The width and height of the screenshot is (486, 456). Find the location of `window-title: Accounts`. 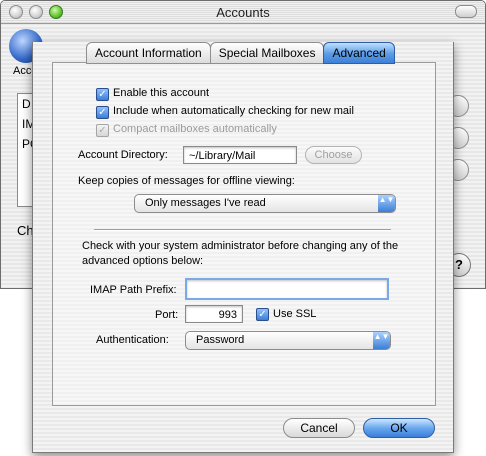

window-title: Accounts is located at coordinates (243, 12).